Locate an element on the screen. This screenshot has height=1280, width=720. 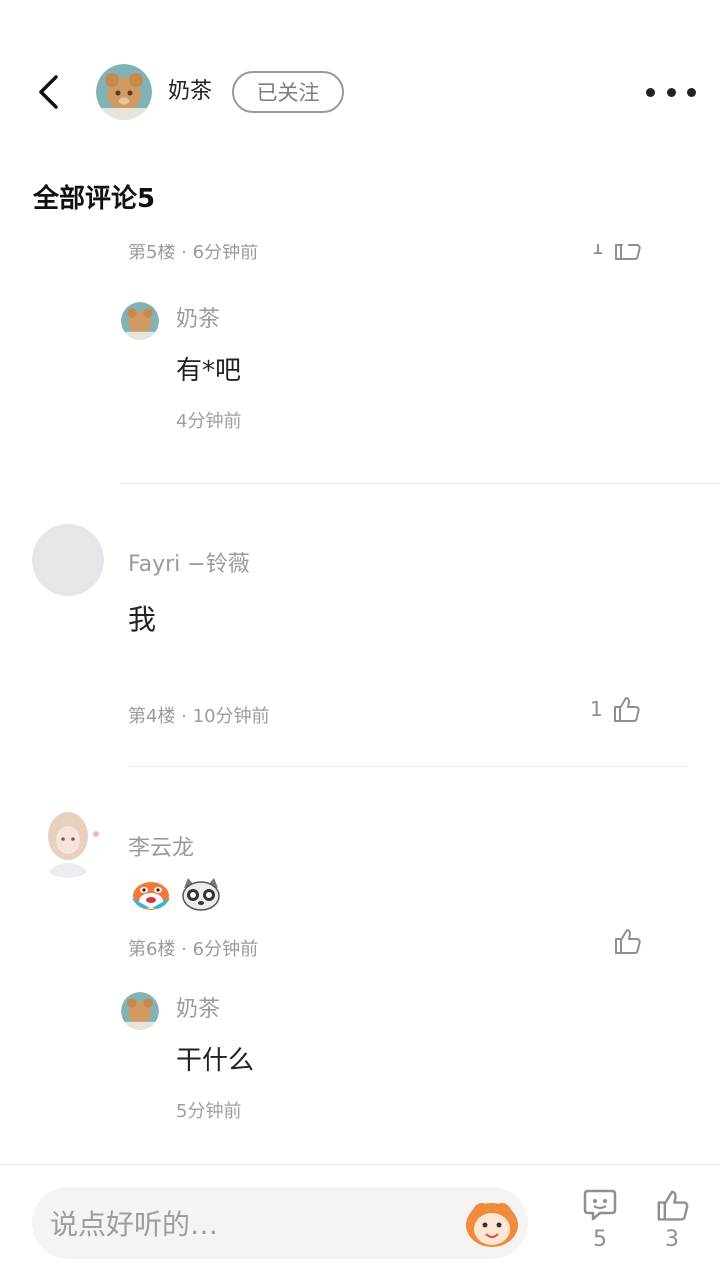
comment-text: 我 is located at coordinates (142, 619).